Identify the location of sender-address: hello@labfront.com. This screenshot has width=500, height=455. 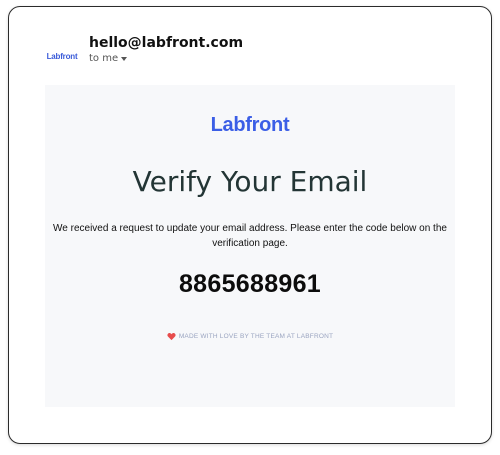
(166, 43).